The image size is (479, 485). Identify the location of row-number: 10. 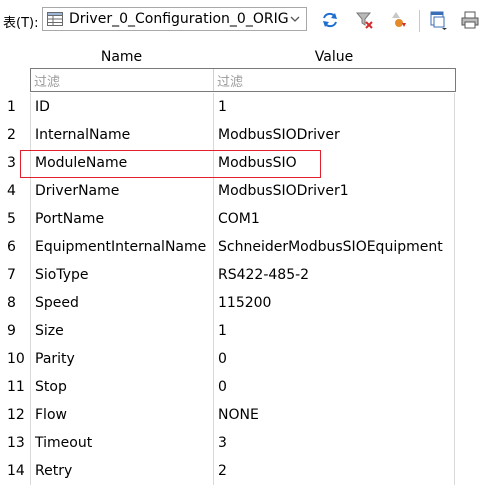
(16, 359).